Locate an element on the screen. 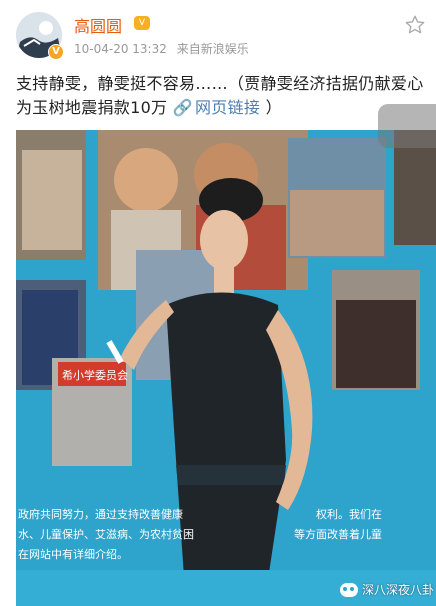 This screenshot has height=606, width=436. sign-text-line1: 政府共同努力，通过支持改善健康 is located at coordinates (100, 514).